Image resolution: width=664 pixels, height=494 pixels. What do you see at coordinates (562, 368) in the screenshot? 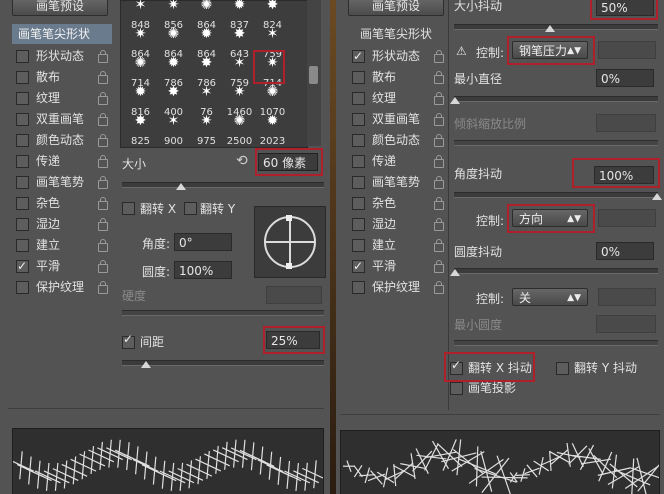
I see `flip-y-jitter-checkbox` at bounding box center [562, 368].